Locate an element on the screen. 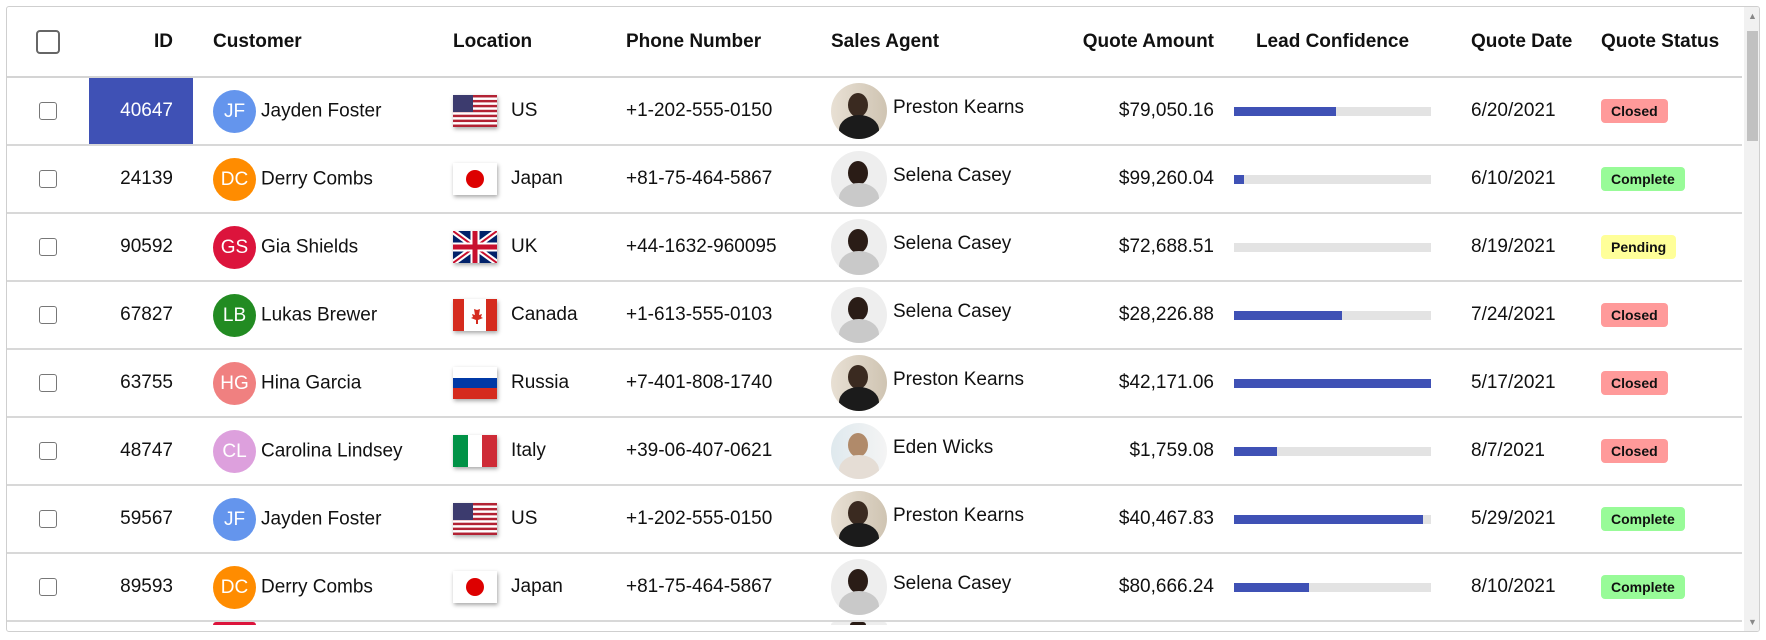 Image resolution: width=1766 pixels, height=640 pixels. cell-customer: GS Gia Shields is located at coordinates (317, 247).